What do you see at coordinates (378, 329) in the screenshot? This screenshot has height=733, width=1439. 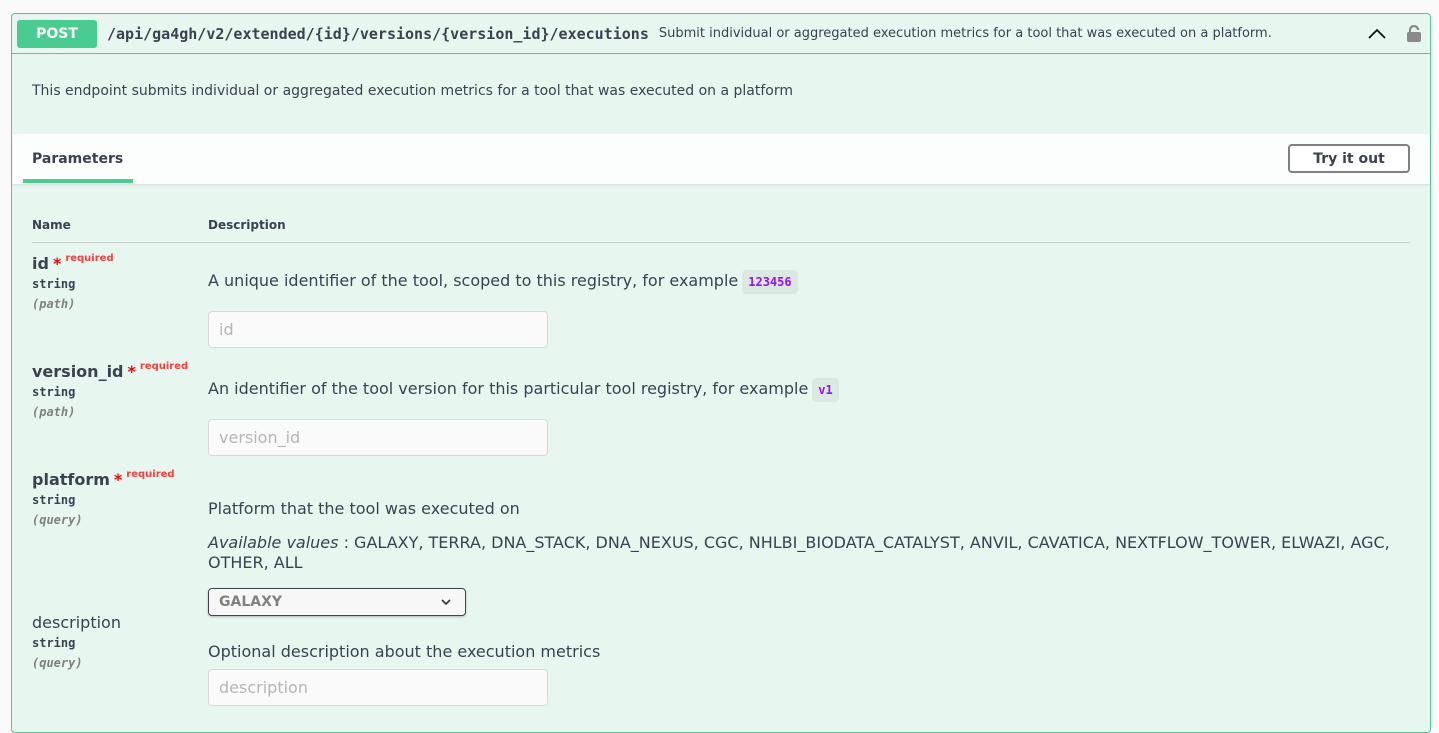 I see `id-input` at bounding box center [378, 329].